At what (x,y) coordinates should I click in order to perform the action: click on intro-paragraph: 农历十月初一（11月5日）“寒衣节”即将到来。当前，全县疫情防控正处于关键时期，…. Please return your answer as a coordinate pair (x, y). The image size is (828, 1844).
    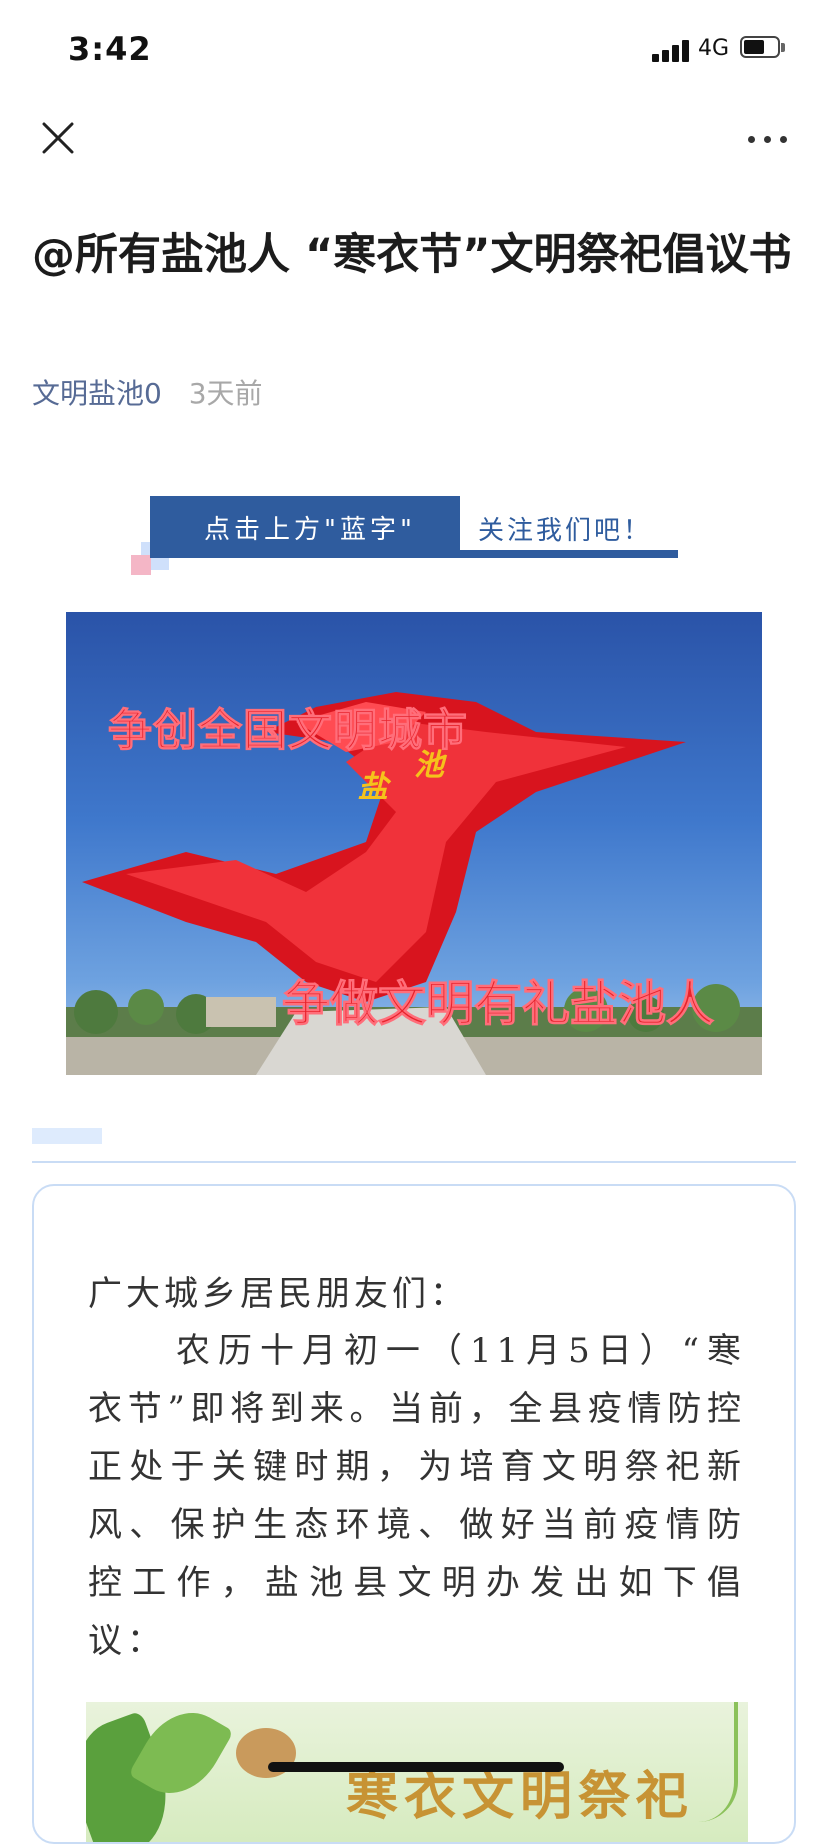
    Looking at the image, I should click on (417, 1496).